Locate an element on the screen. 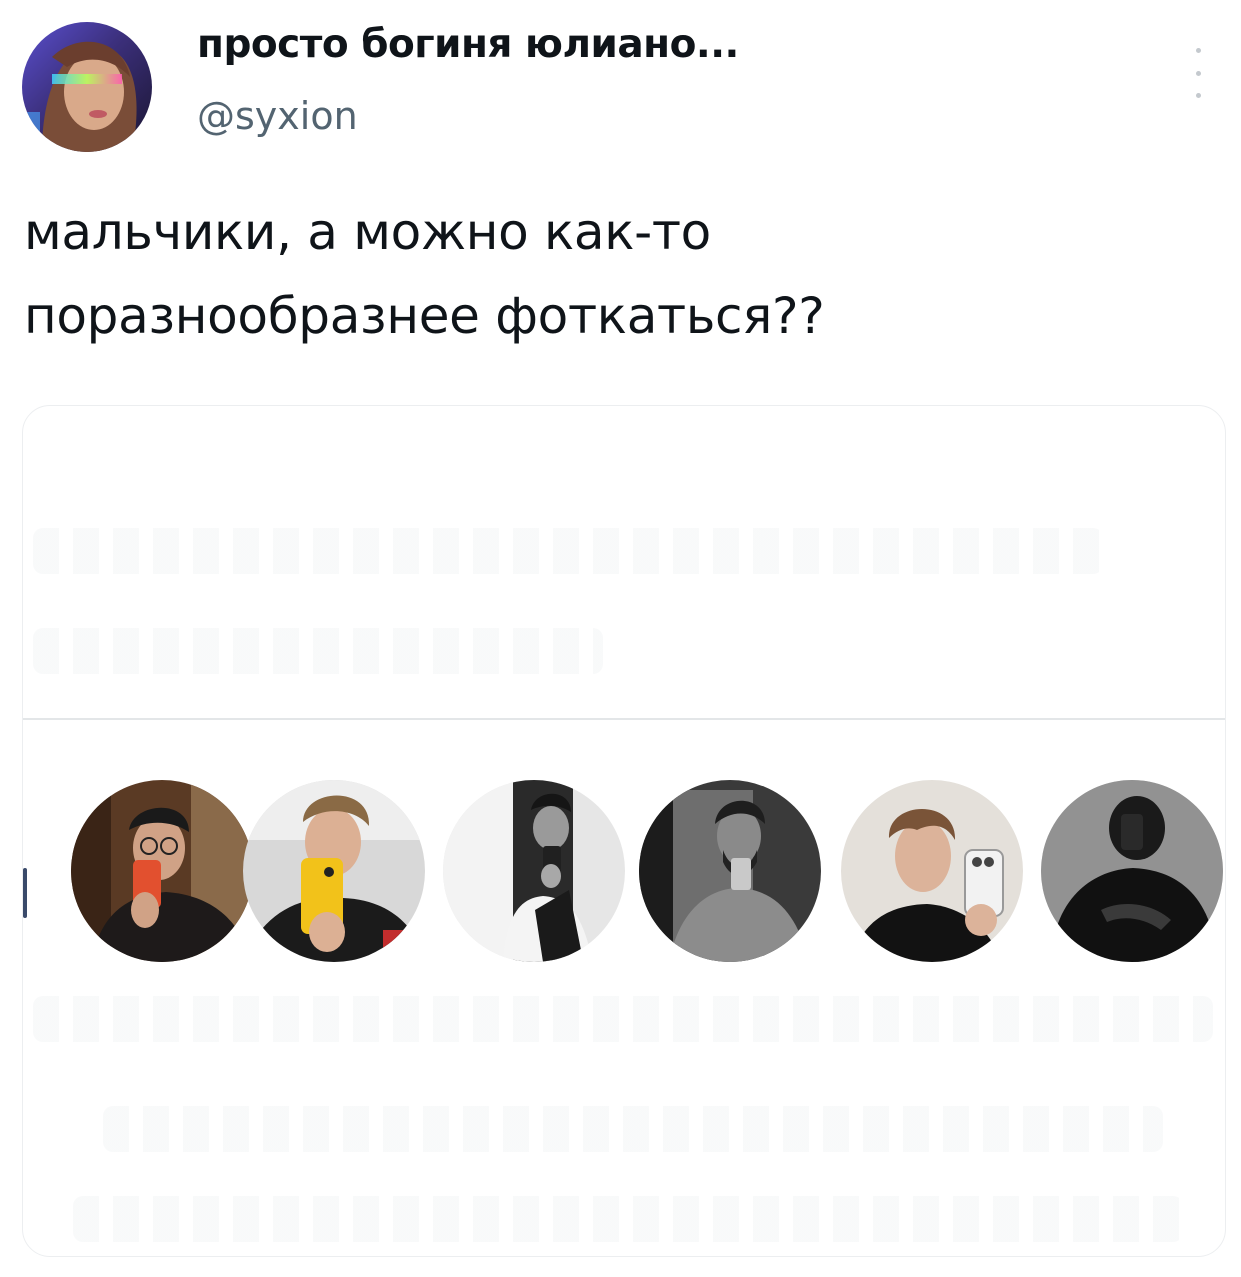  user-handle: @syxion is located at coordinates (277, 116).